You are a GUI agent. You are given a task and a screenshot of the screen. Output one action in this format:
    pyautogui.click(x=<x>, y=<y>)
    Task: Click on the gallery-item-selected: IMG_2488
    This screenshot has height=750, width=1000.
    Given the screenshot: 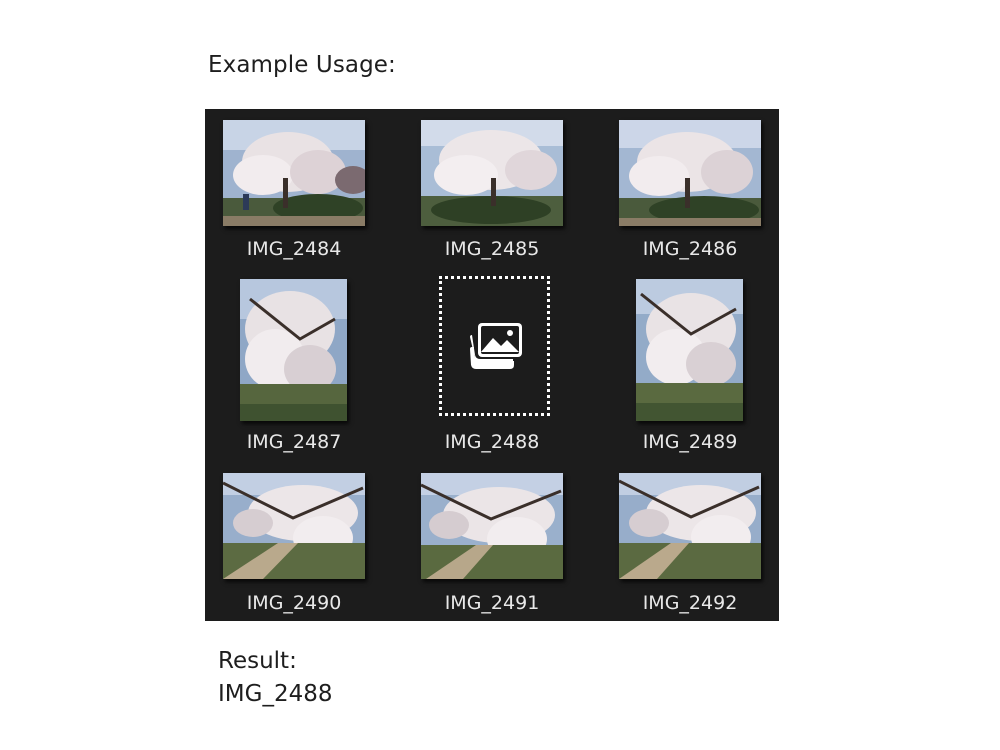 What is the action you would take?
    pyautogui.click(x=501, y=284)
    